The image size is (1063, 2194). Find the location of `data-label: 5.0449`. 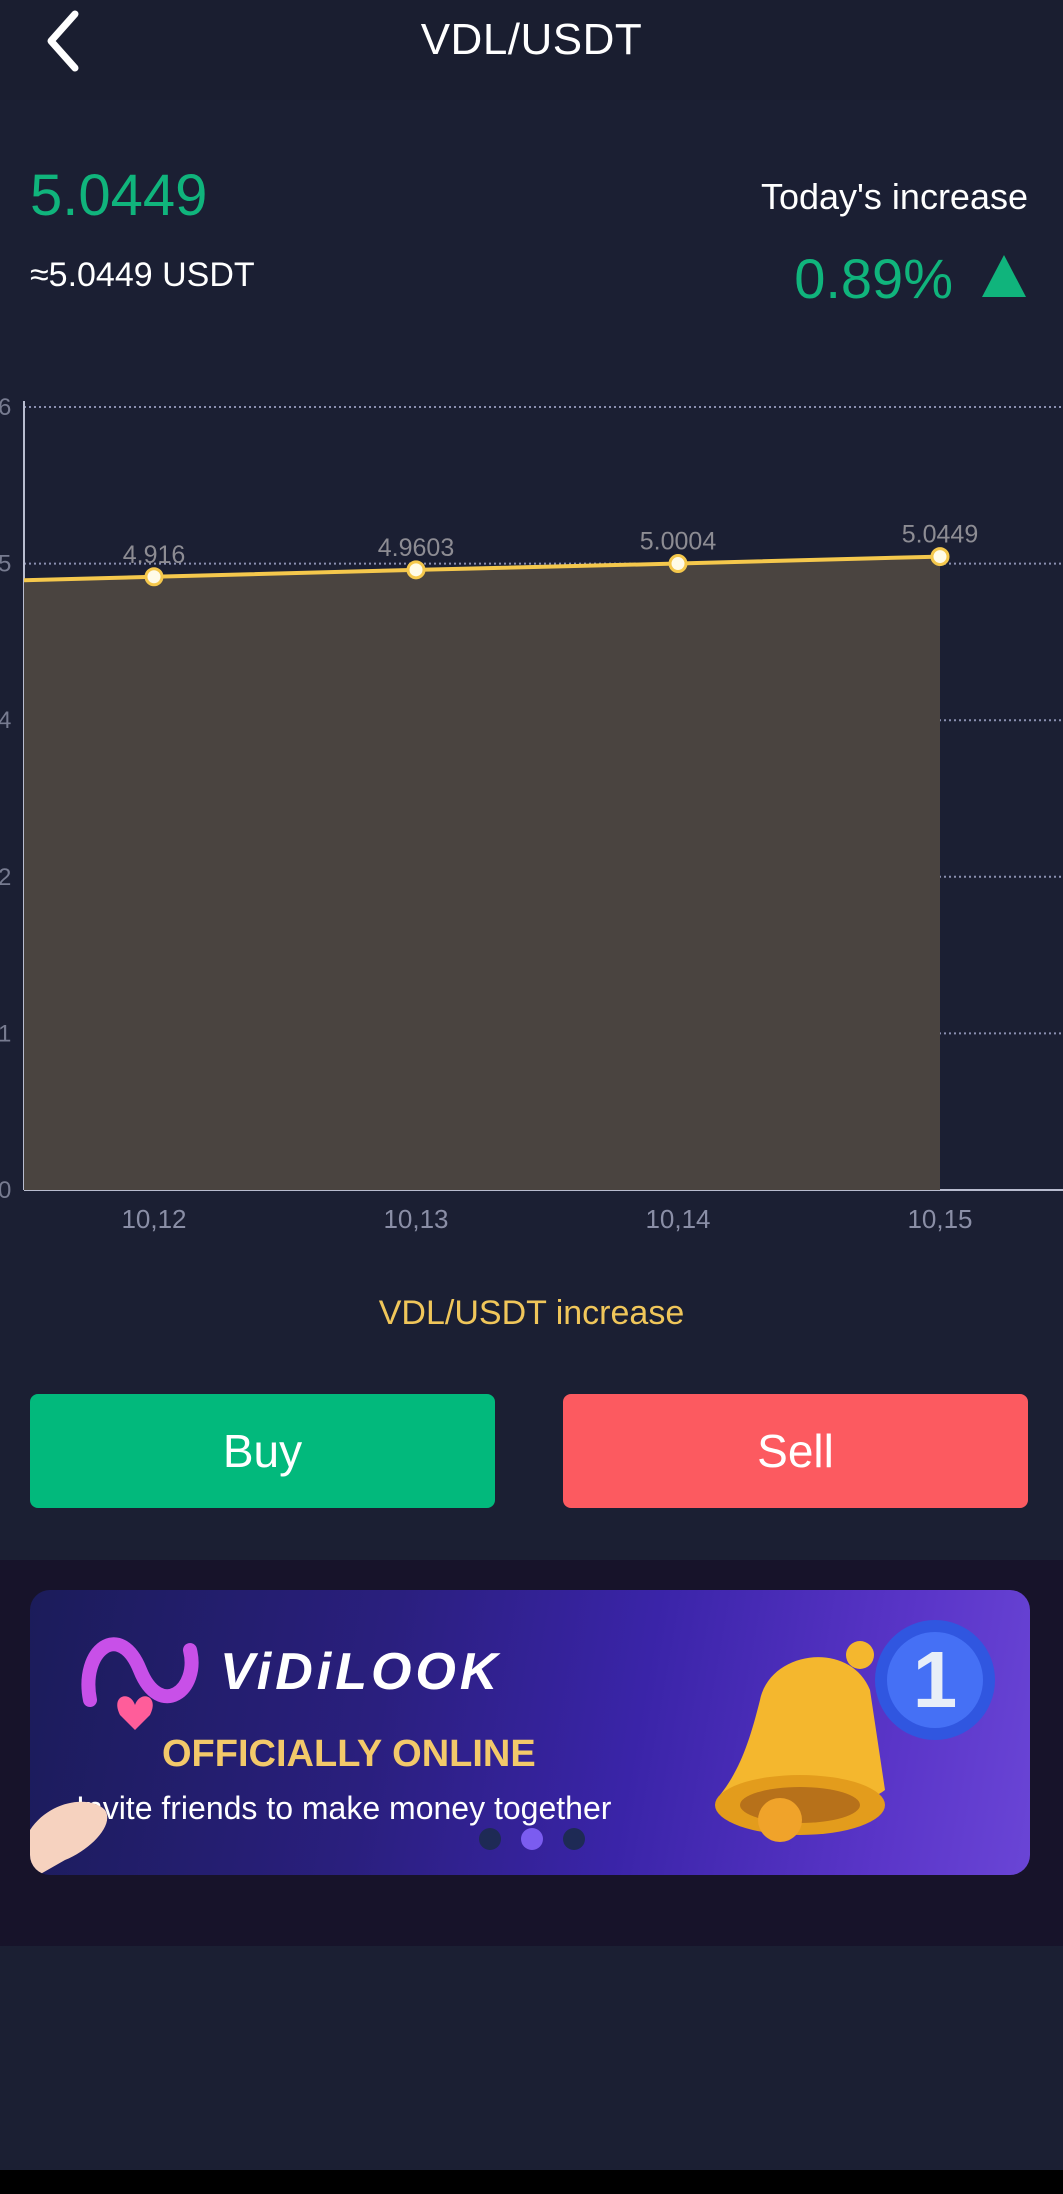

data-label: 5.0449 is located at coordinates (940, 535).